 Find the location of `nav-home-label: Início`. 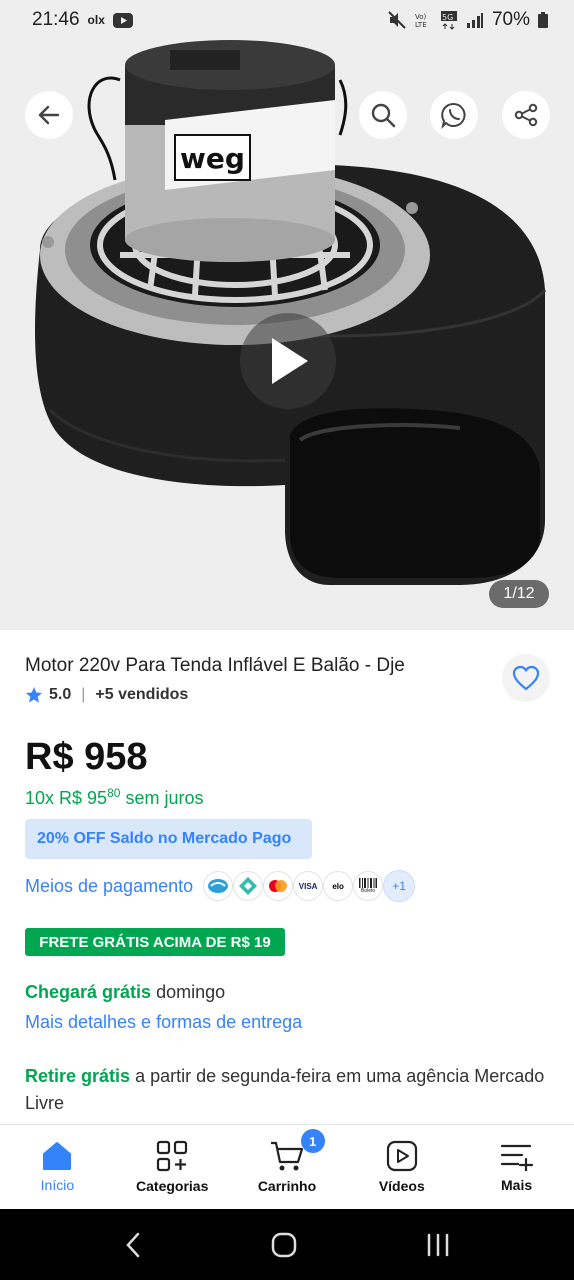

nav-home-label: Início is located at coordinates (57, 1185).